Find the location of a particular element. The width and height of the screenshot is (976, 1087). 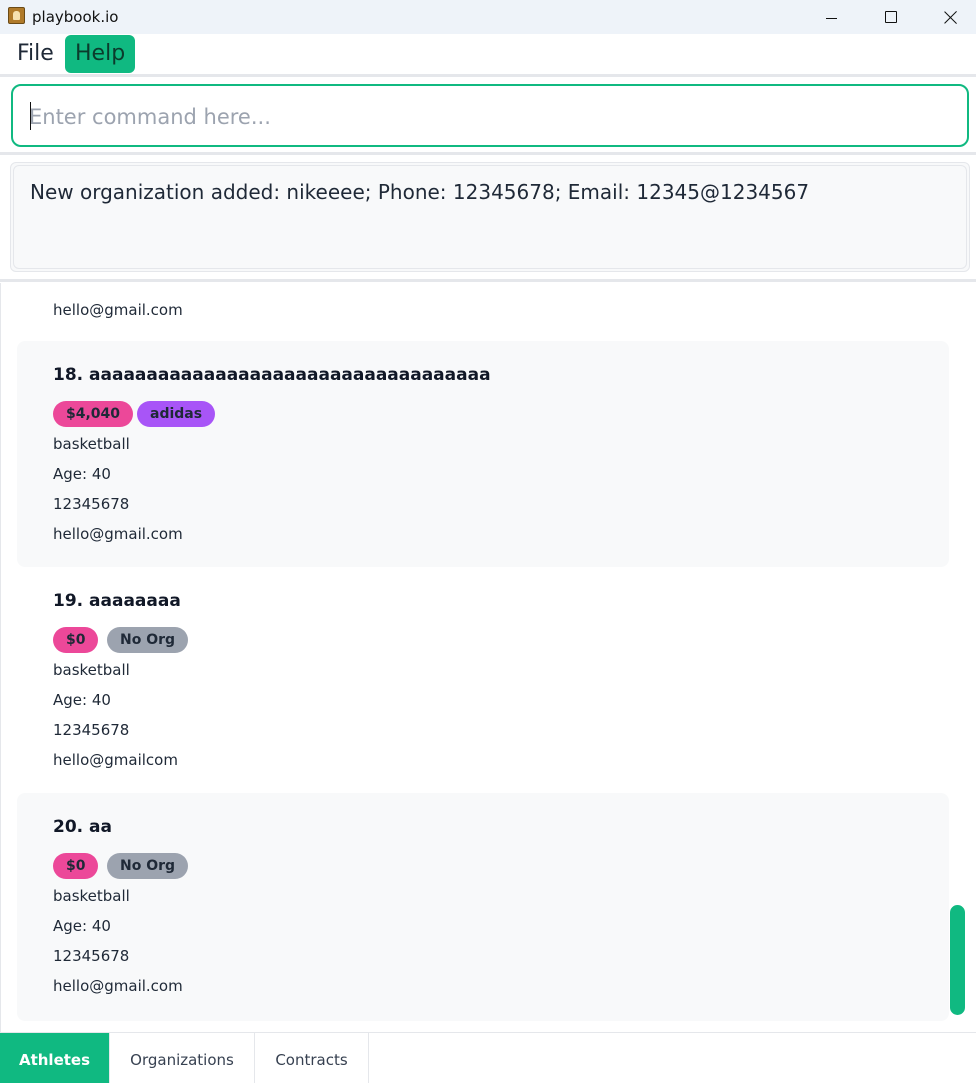

command-divider is located at coordinates (488, 153).